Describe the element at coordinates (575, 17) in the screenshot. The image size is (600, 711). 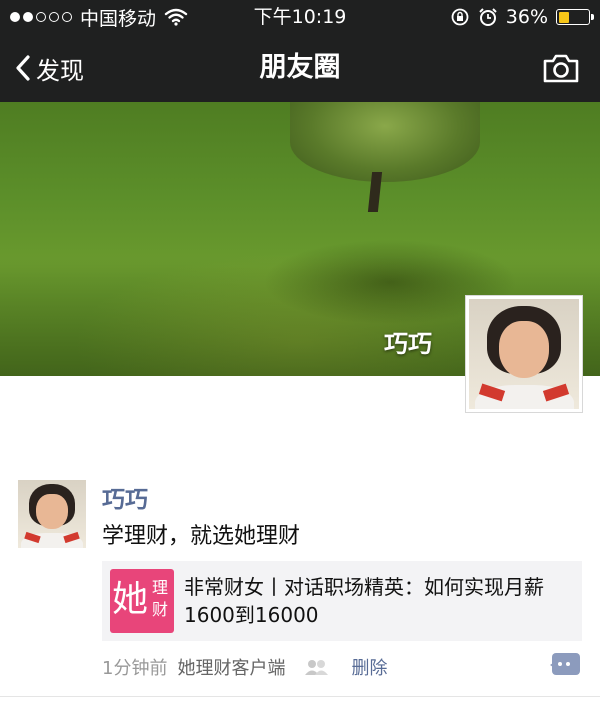
I see `battery-icon` at that location.